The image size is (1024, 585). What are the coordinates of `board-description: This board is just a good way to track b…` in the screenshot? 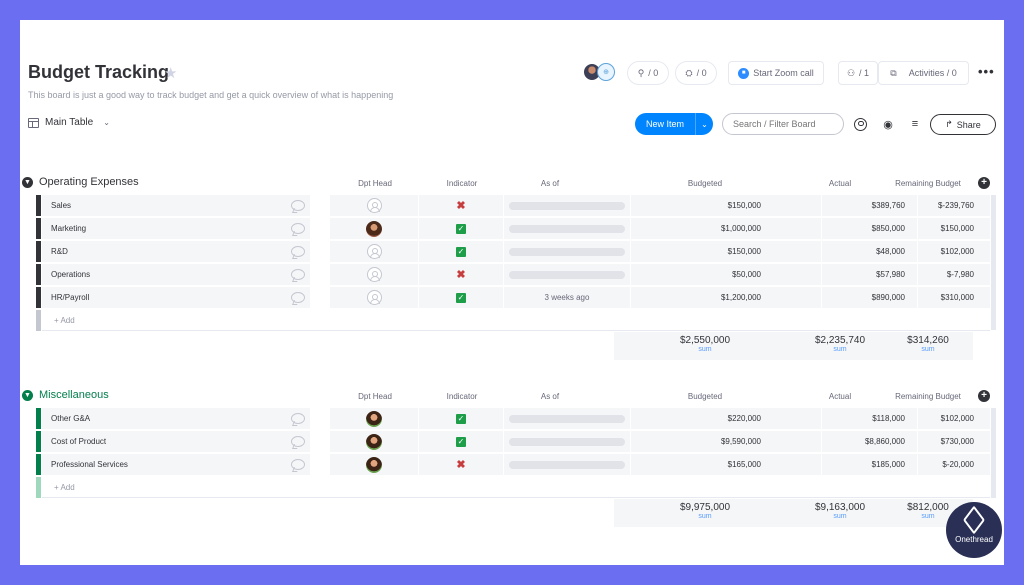 It's located at (210, 95).